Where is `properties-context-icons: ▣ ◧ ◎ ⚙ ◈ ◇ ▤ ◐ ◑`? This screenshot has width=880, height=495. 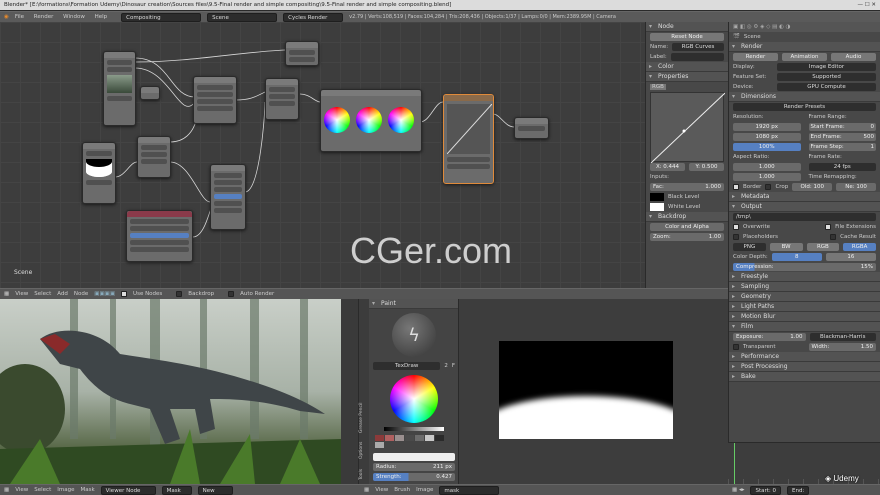
properties-context-icons: ▣ ◧ ◎ ⚙ ◈ ◇ ▤ ◐ ◑ is located at coordinates (761, 27).